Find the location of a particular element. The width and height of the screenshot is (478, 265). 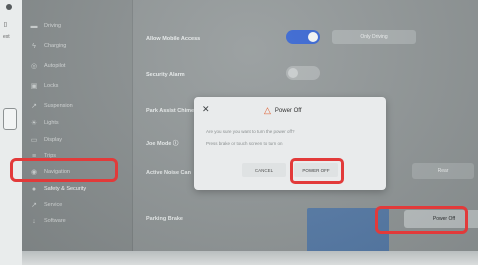

screen-bottom-edge is located at coordinates (250, 258).